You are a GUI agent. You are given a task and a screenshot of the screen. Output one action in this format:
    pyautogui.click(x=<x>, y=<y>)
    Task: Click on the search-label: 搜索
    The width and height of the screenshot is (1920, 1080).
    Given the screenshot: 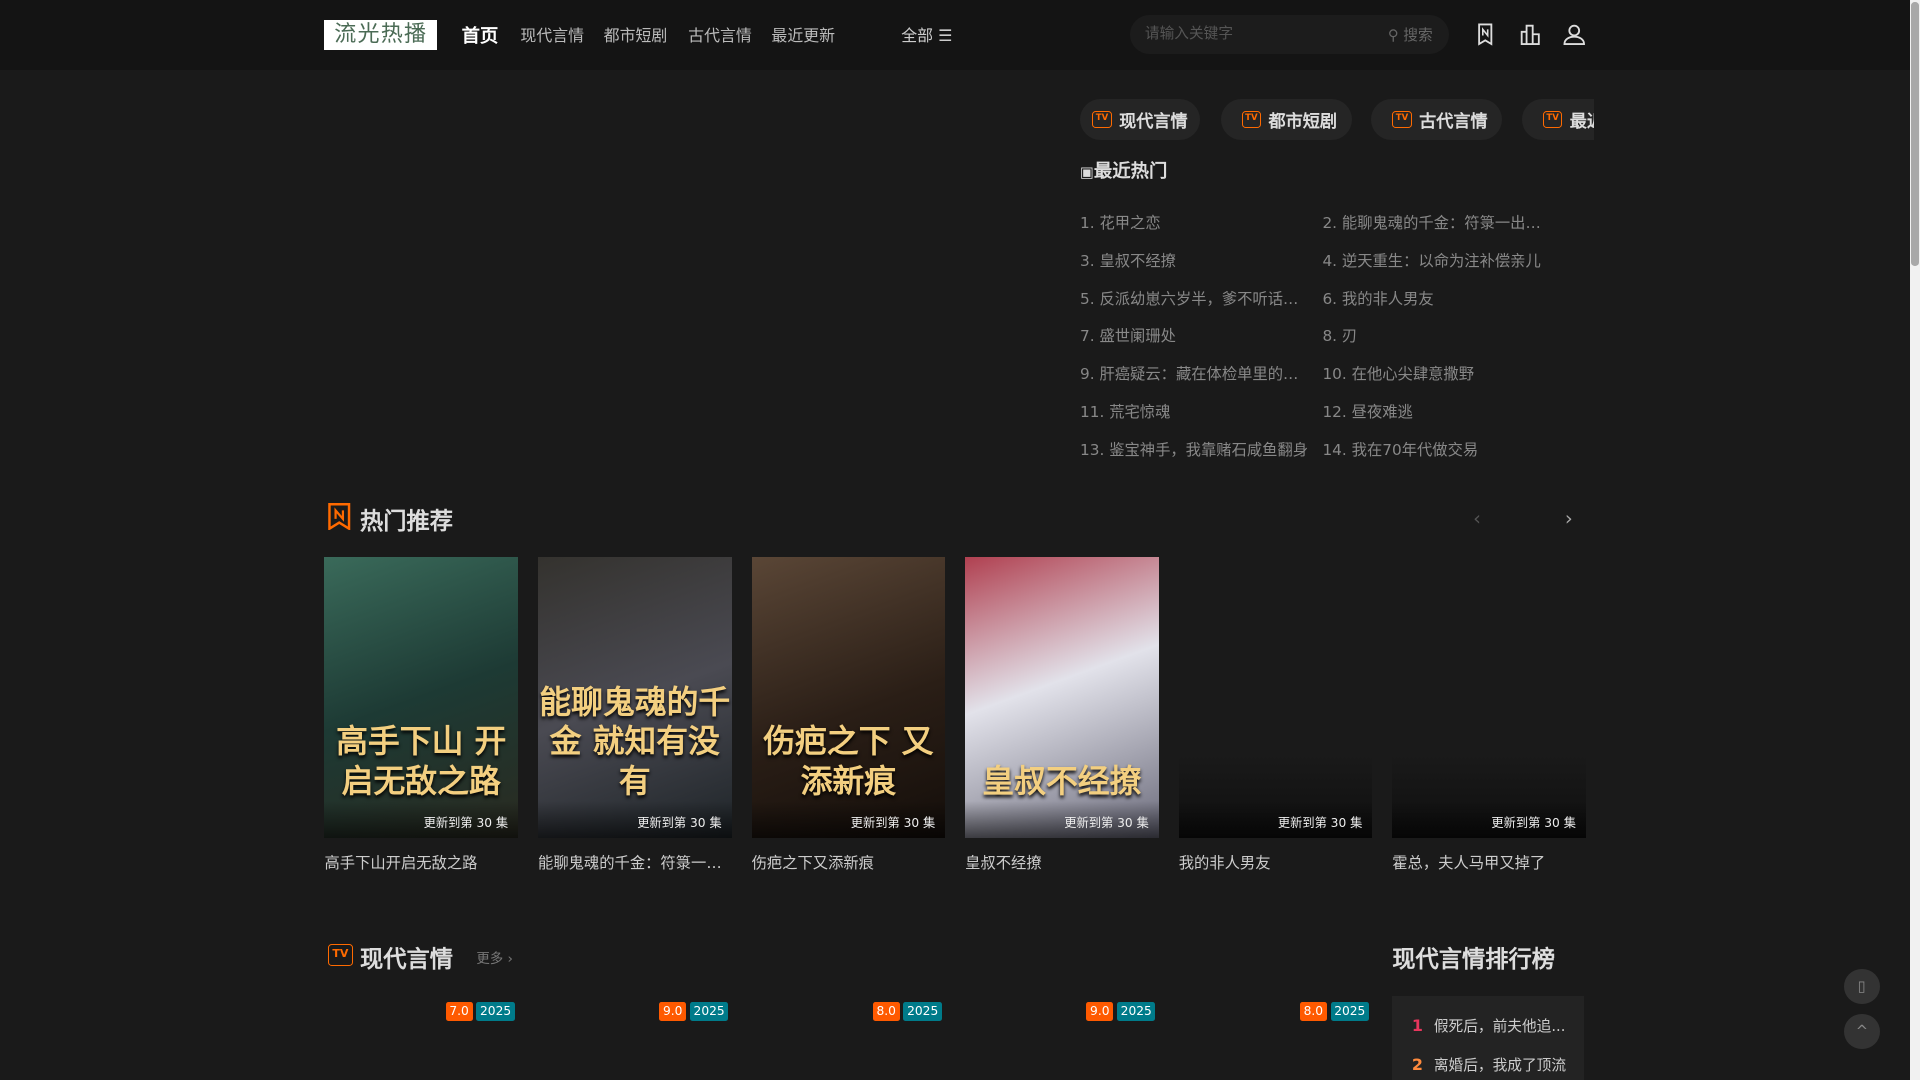 What is the action you would take?
    pyautogui.click(x=1418, y=36)
    